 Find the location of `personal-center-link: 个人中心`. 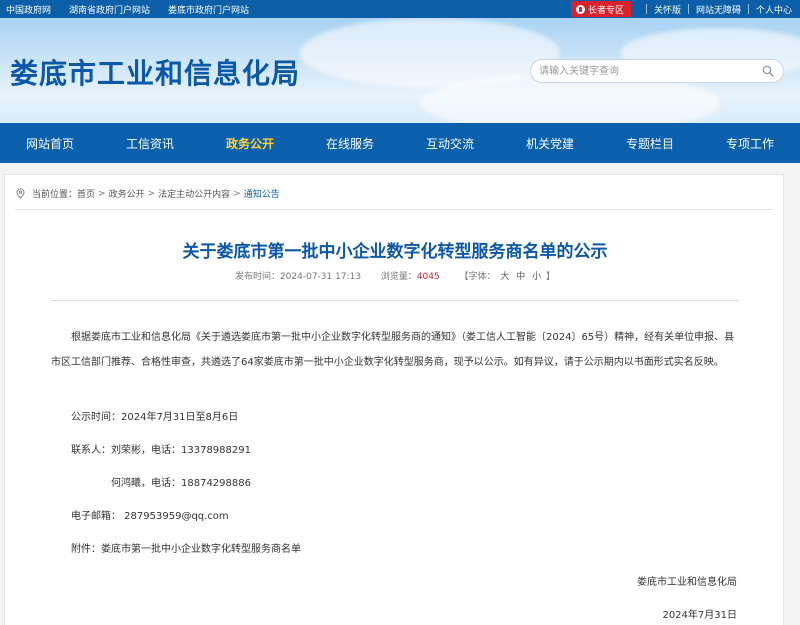

personal-center-link: 个人中心 is located at coordinates (774, 9).